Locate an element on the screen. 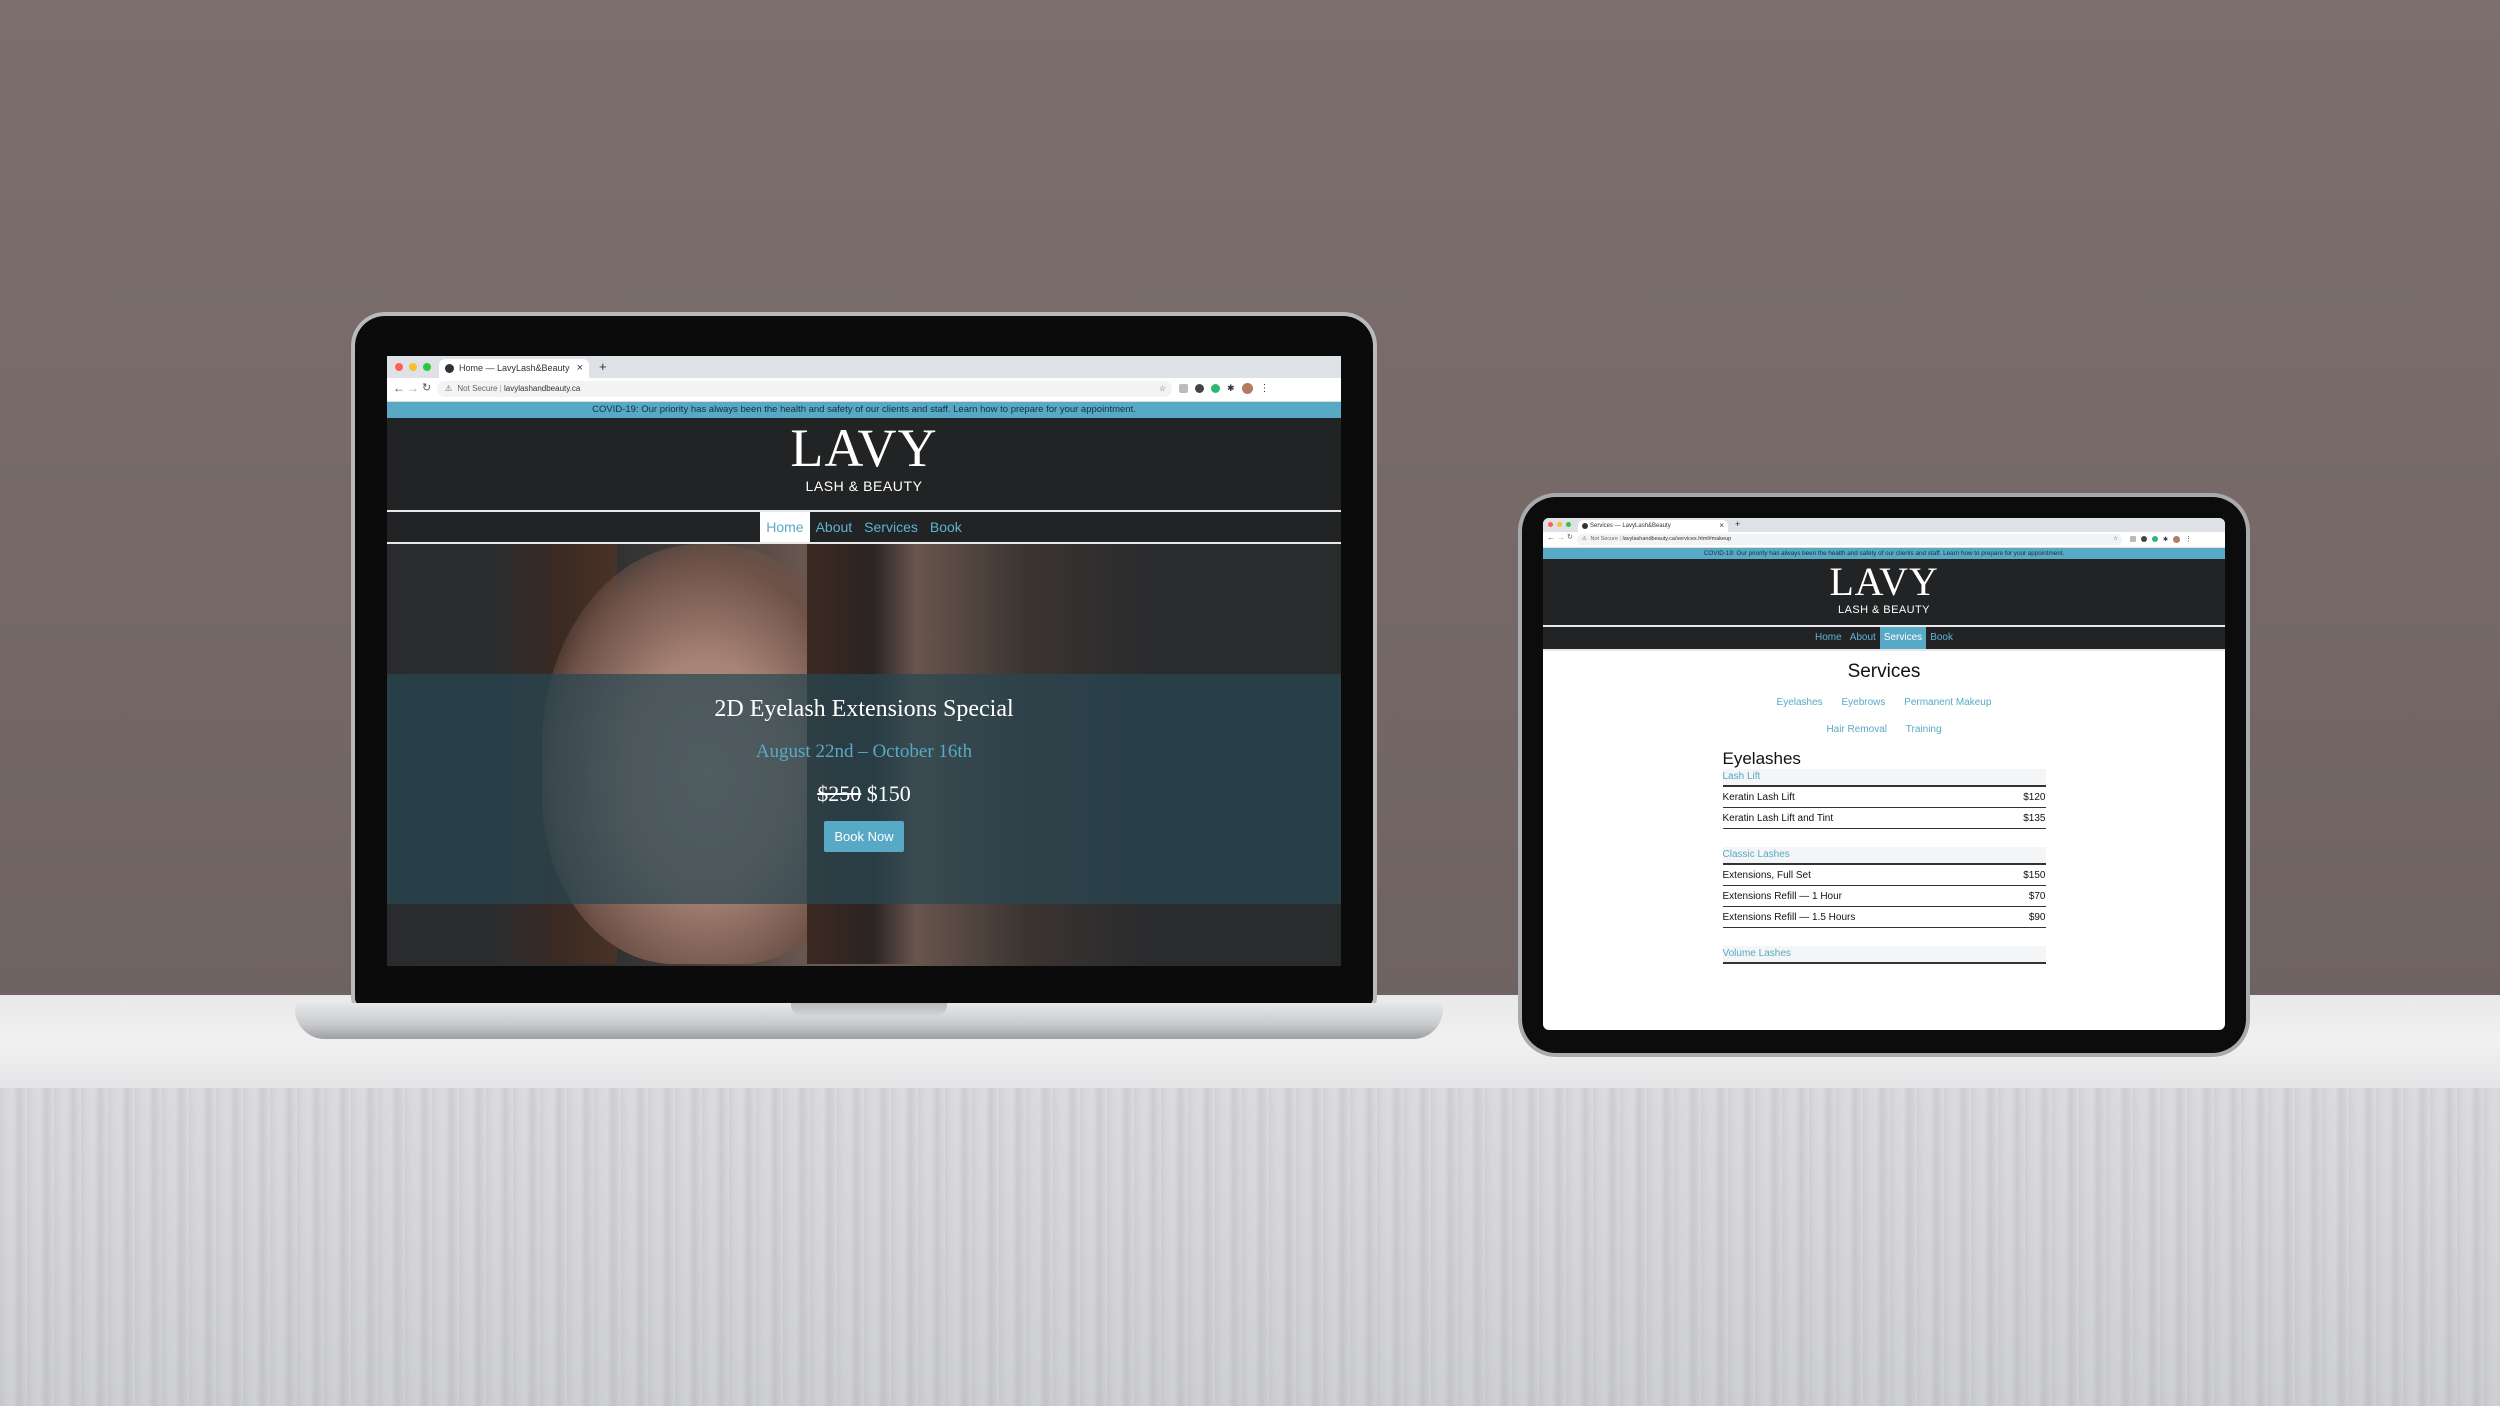  warning-icon: ⚠ is located at coordinates (449, 388).